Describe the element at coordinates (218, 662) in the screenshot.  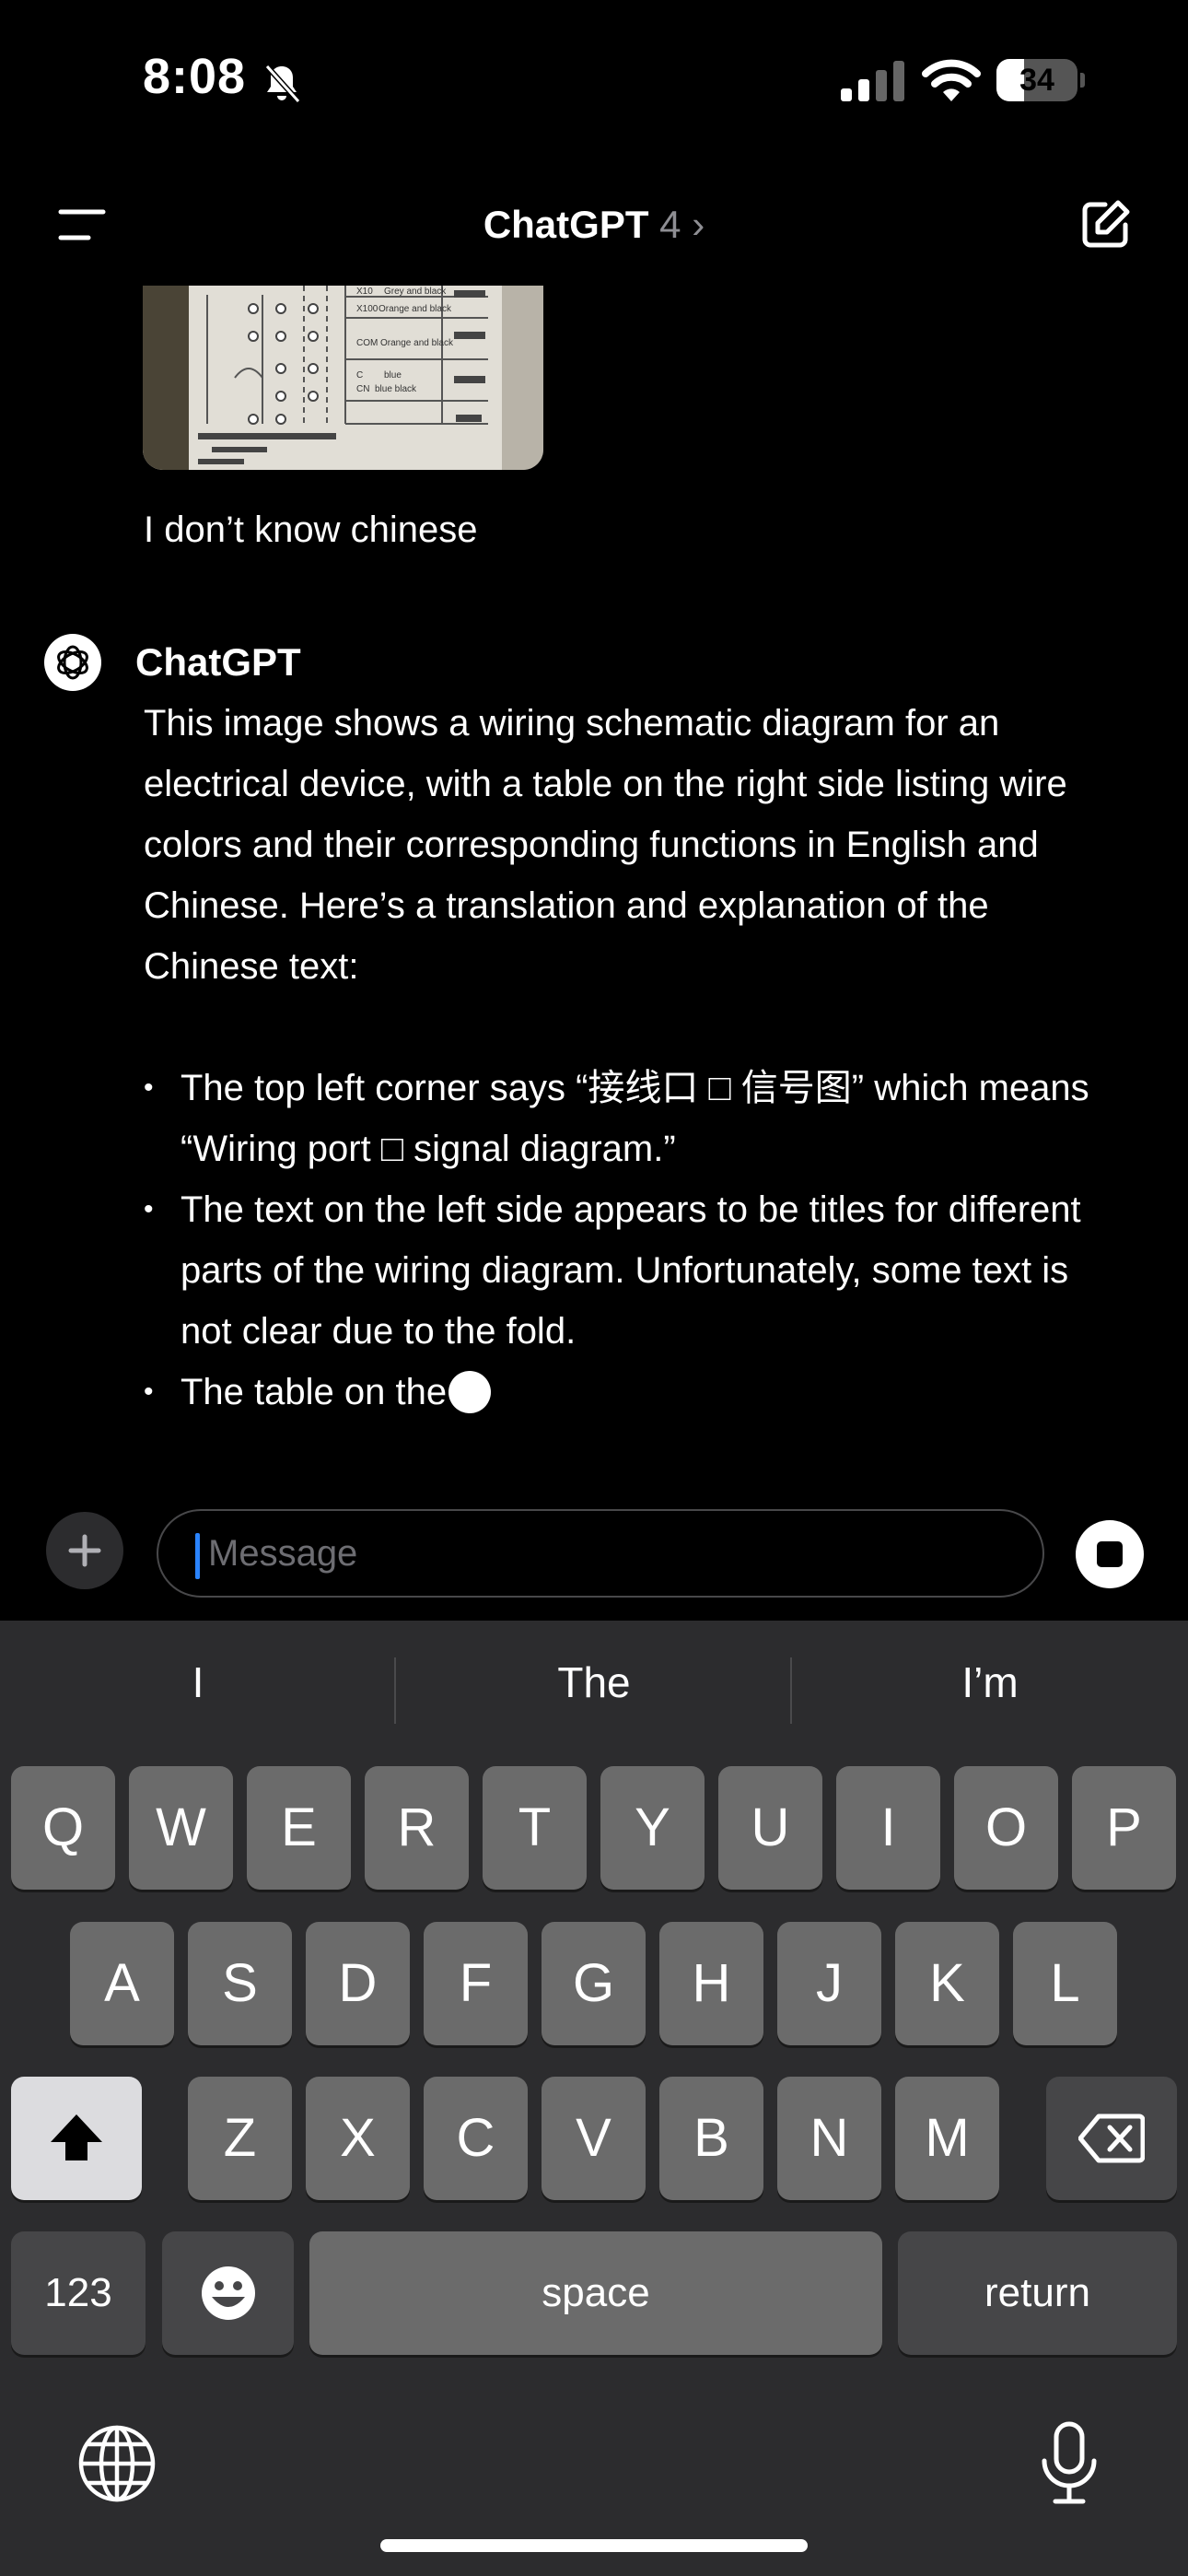
I see `assistant-name: ChatGPT` at that location.